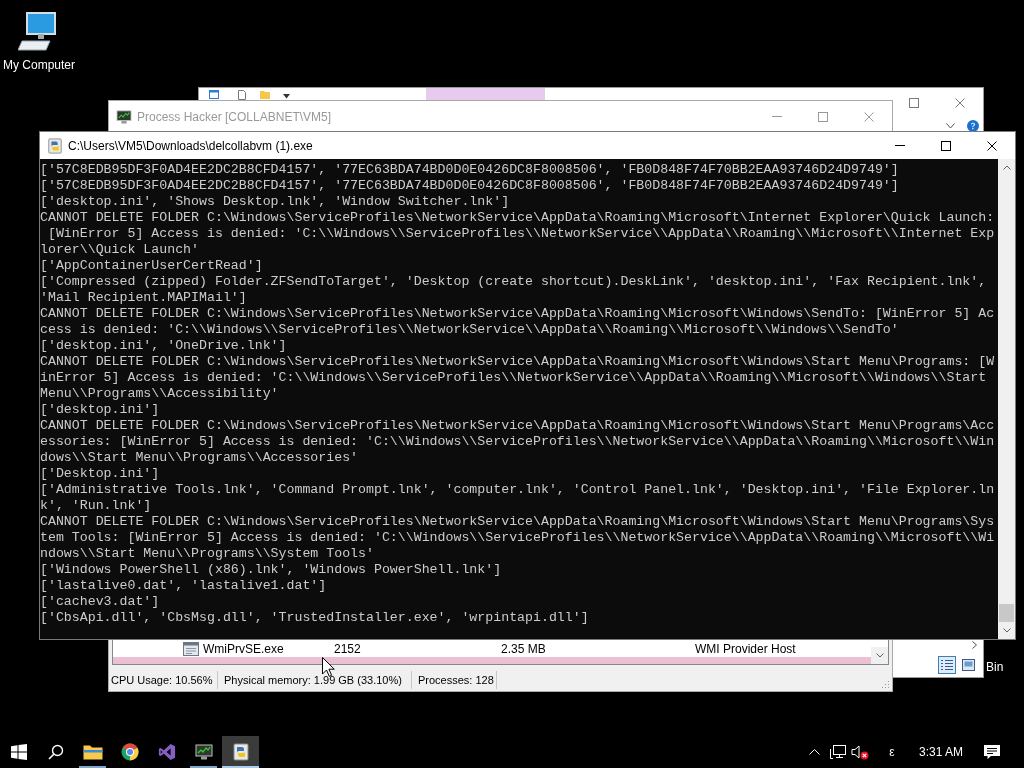 The width and height of the screenshot is (1024, 768). I want to click on console-line: ['Desktop.ini'], so click(100, 474).